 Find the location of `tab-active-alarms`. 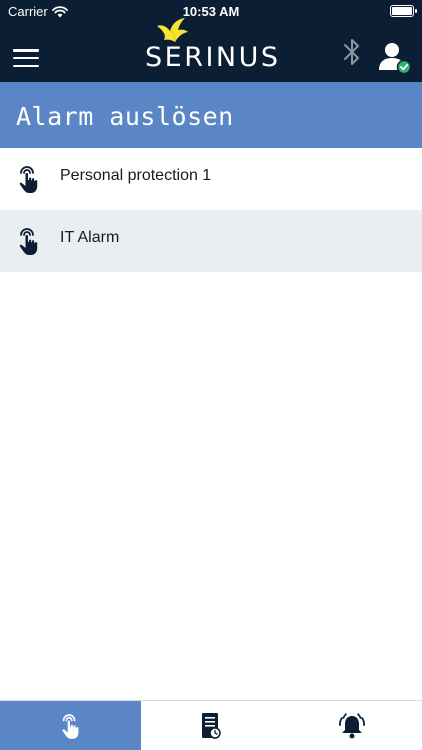

tab-active-alarms is located at coordinates (351, 725).